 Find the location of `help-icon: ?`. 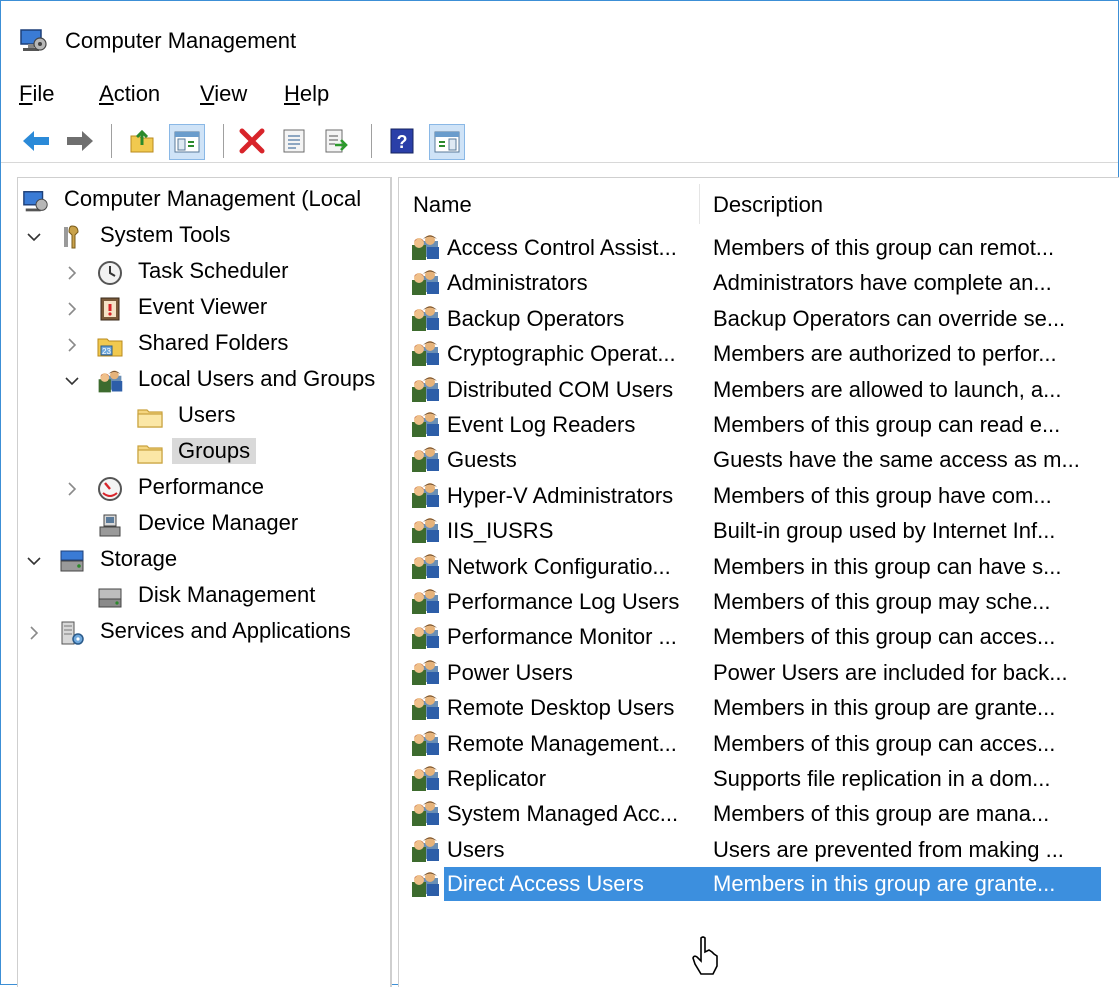

help-icon: ? is located at coordinates (402, 141).